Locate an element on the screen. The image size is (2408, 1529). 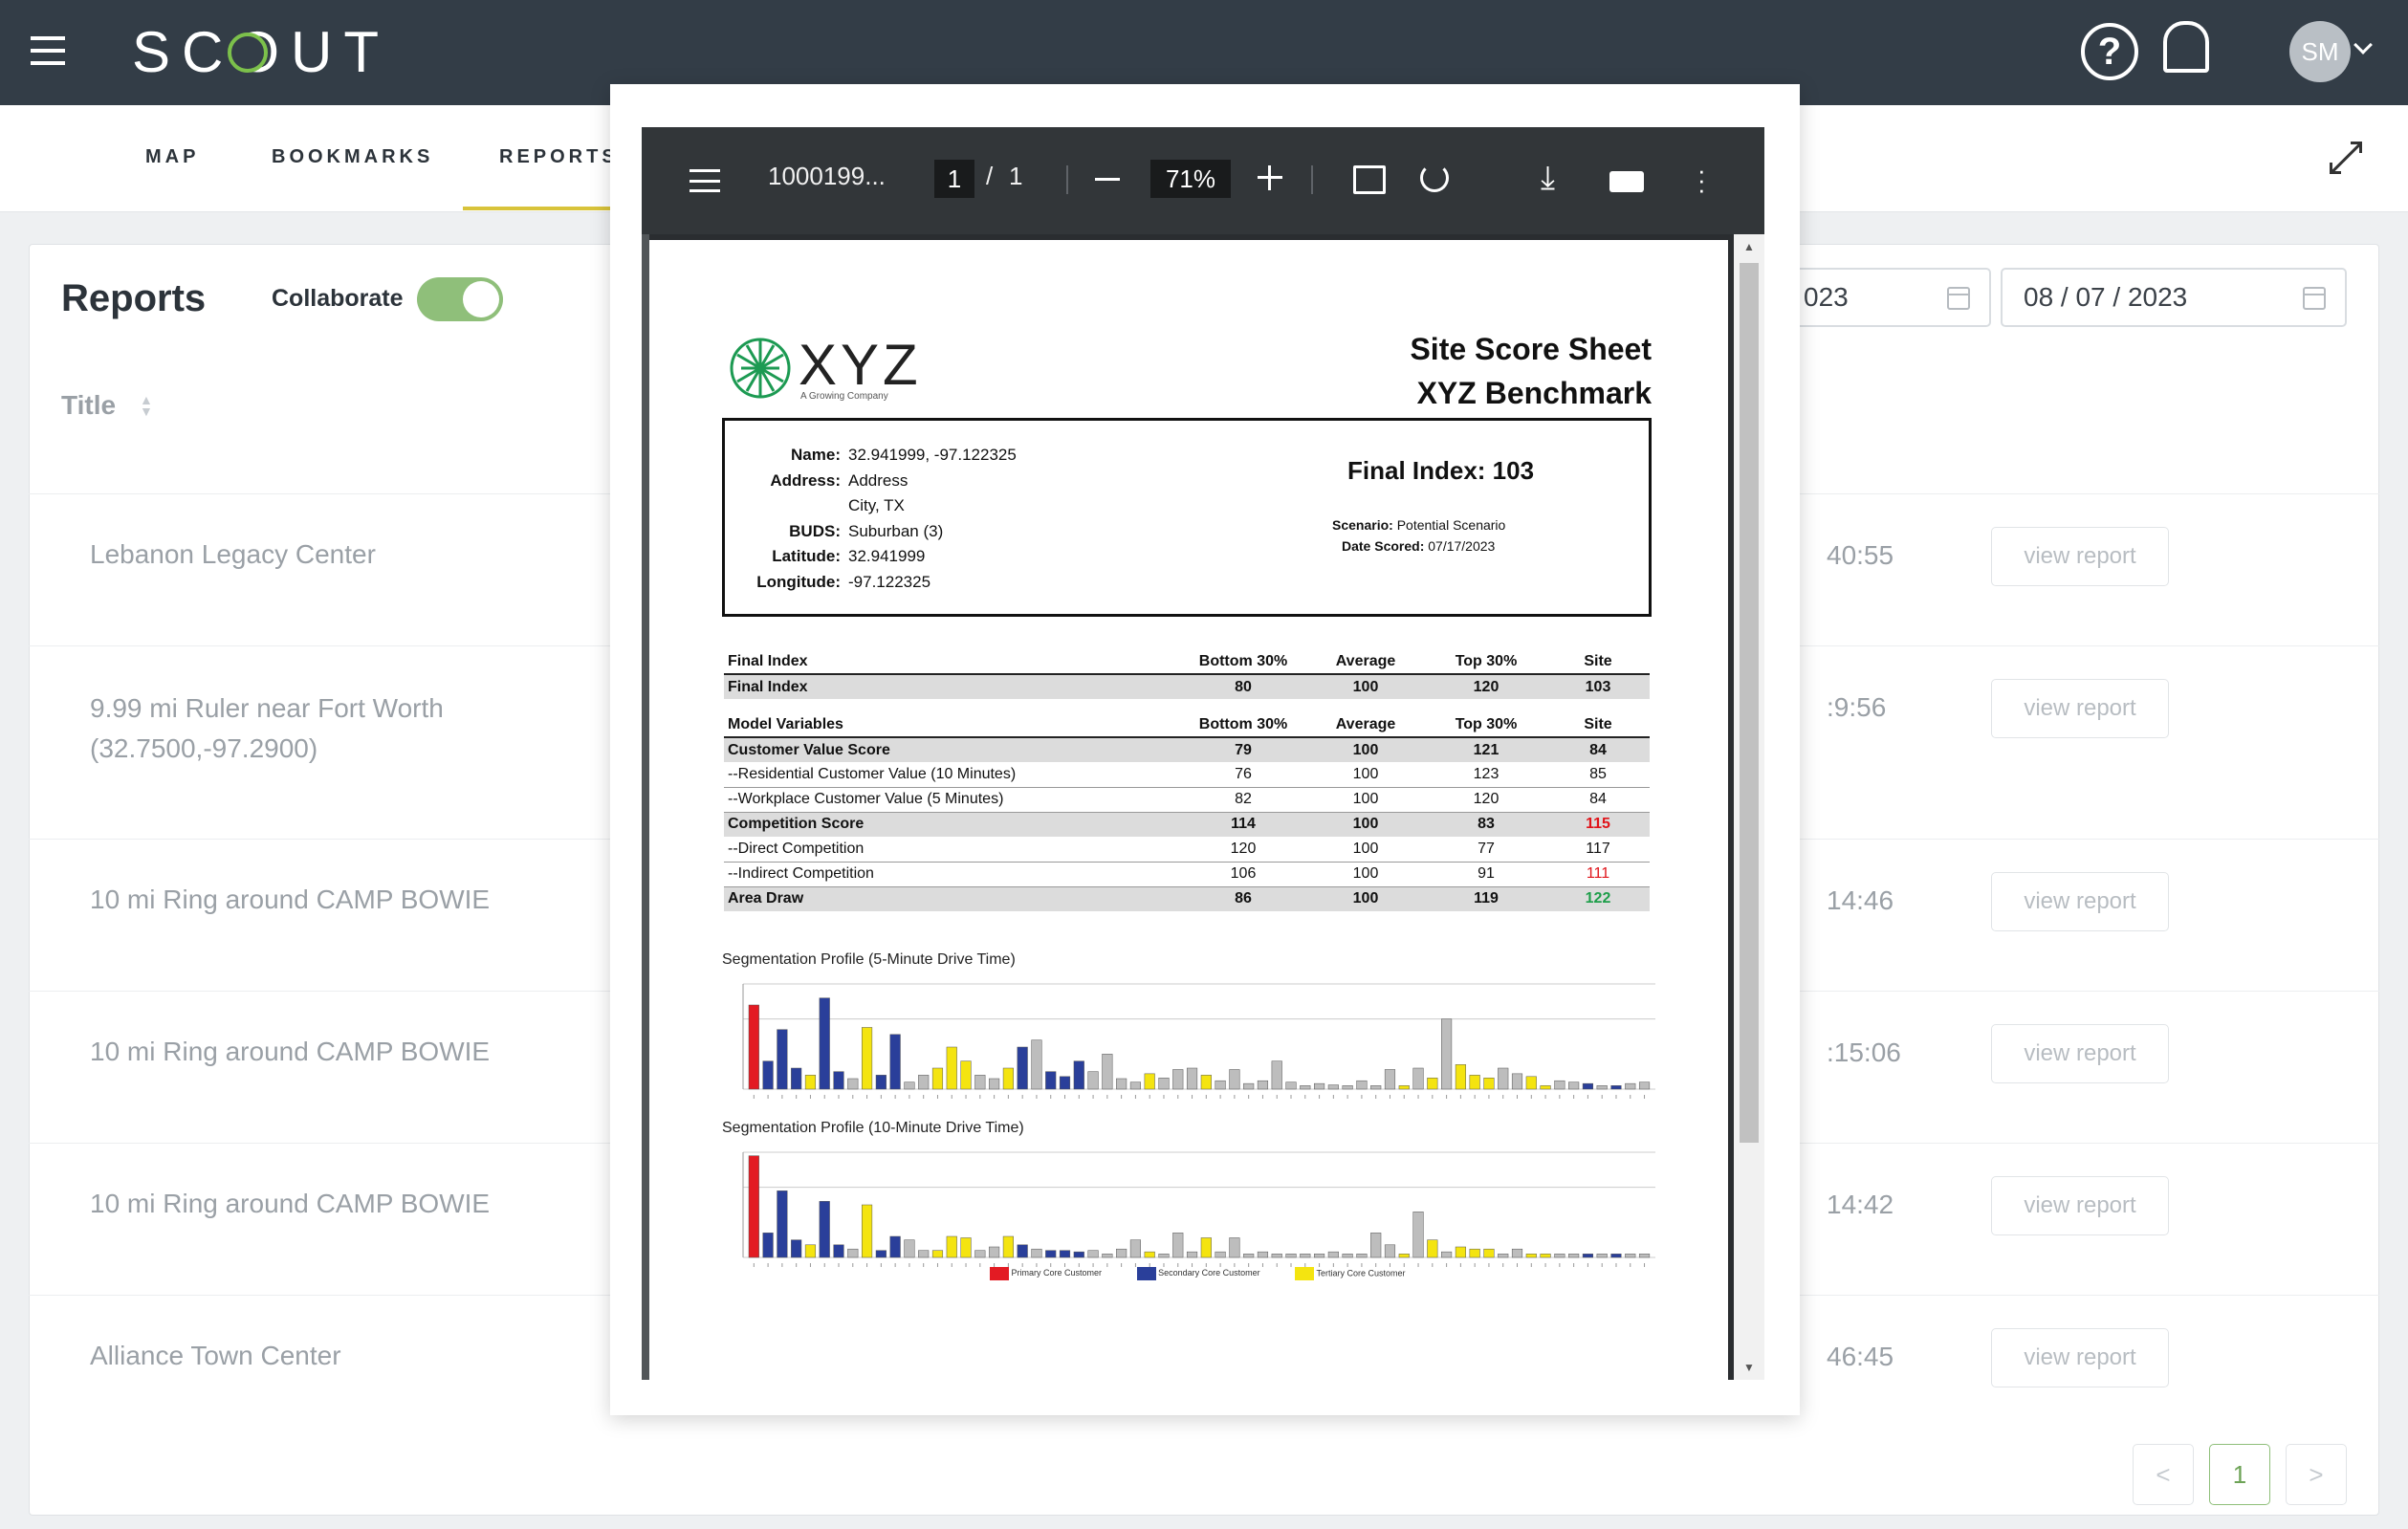
pdf-scrollbar: ▲ ▼ is located at coordinates (1749, 807).